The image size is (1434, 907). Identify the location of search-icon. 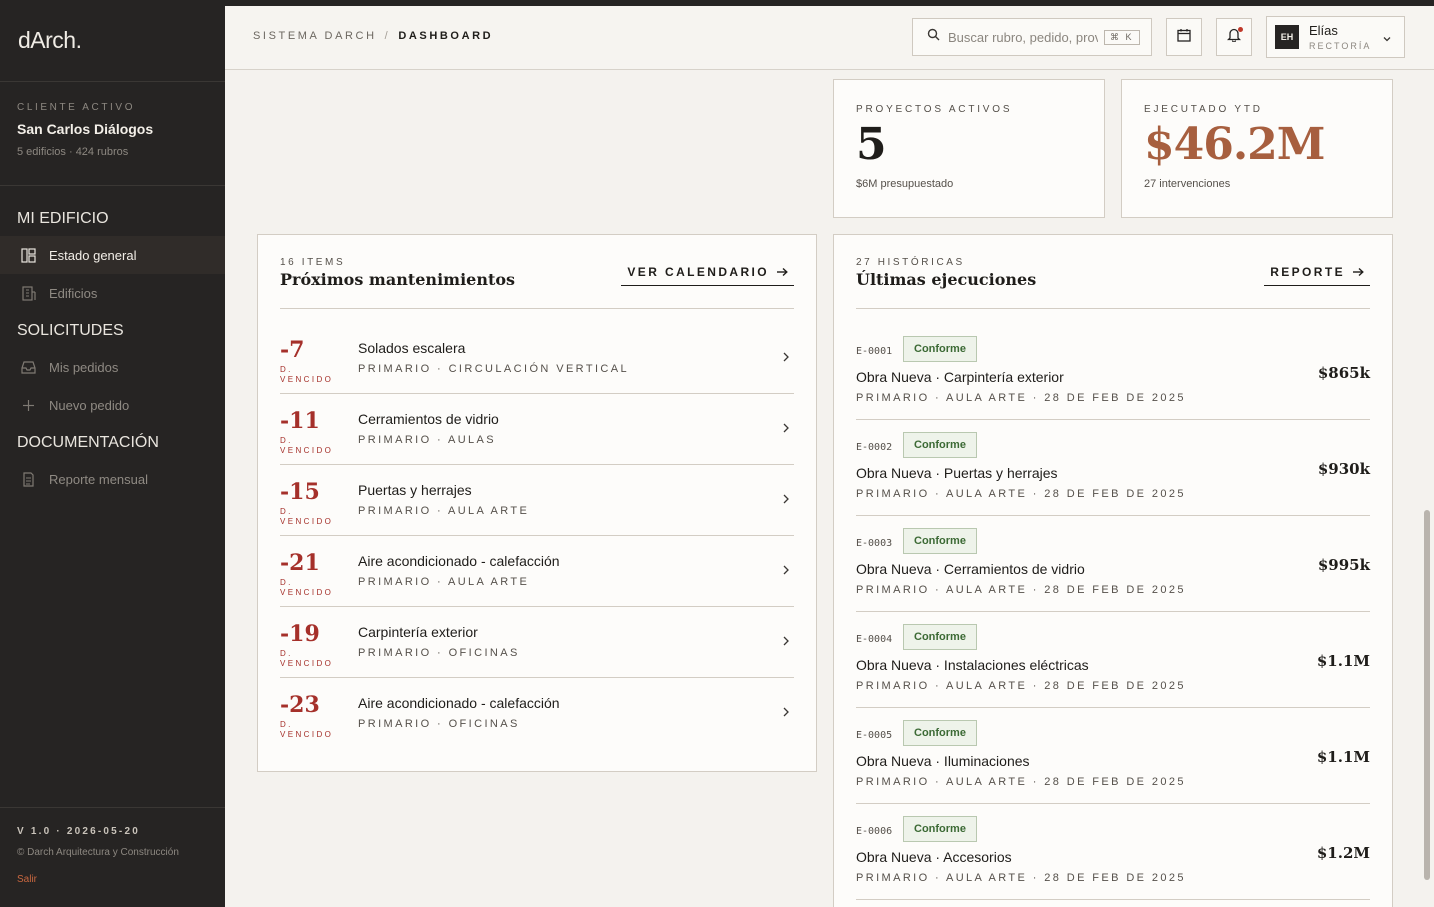
(933, 37).